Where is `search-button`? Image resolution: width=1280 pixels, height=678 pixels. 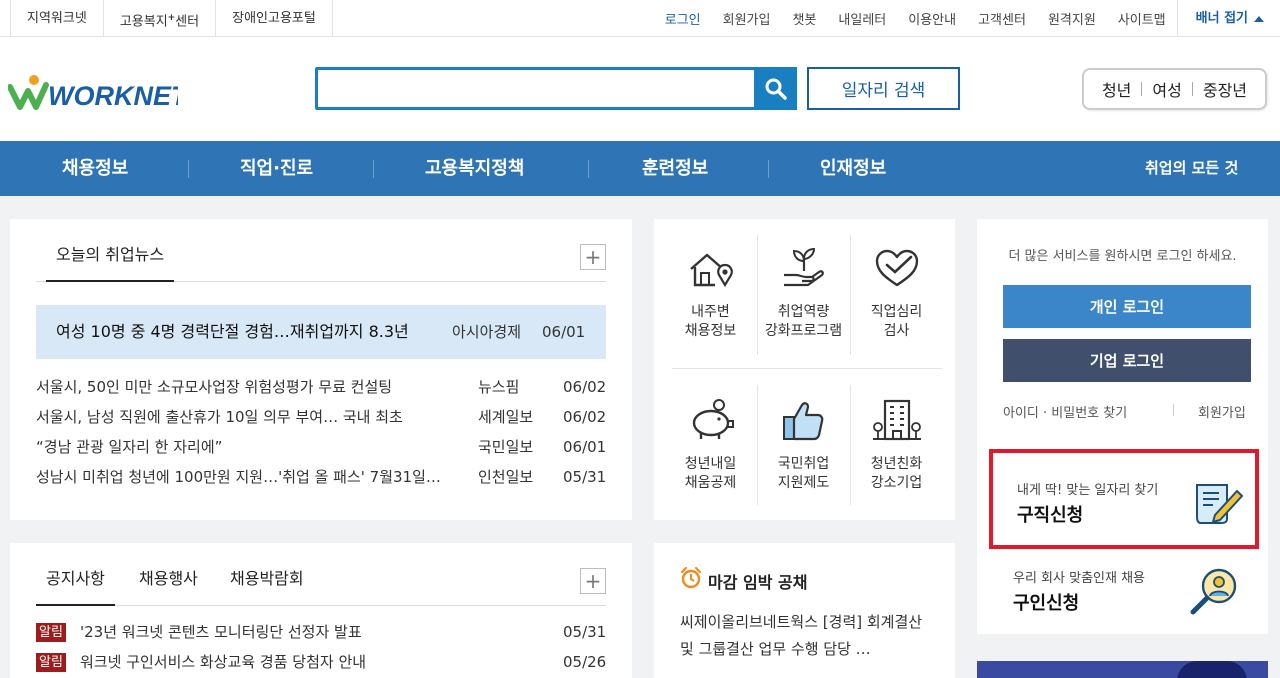 search-button is located at coordinates (775, 88).